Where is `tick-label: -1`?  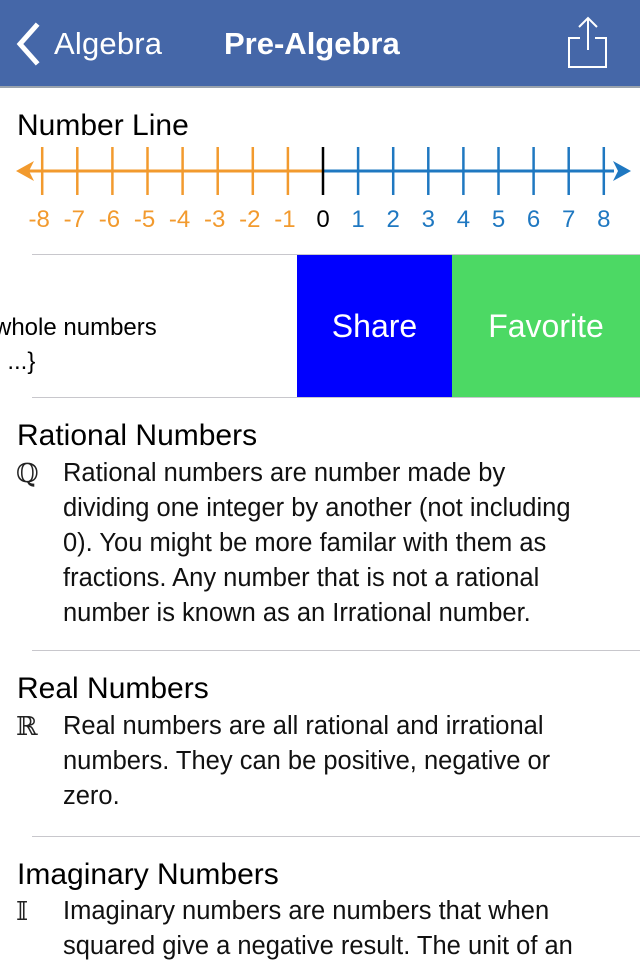 tick-label: -1 is located at coordinates (284, 219).